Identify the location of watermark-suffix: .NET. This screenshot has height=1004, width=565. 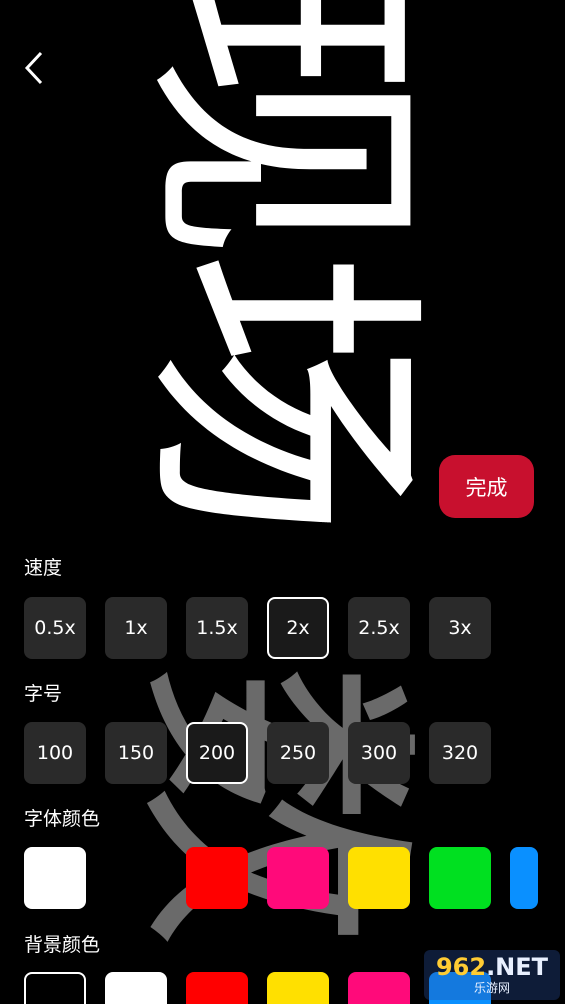
(517, 966).